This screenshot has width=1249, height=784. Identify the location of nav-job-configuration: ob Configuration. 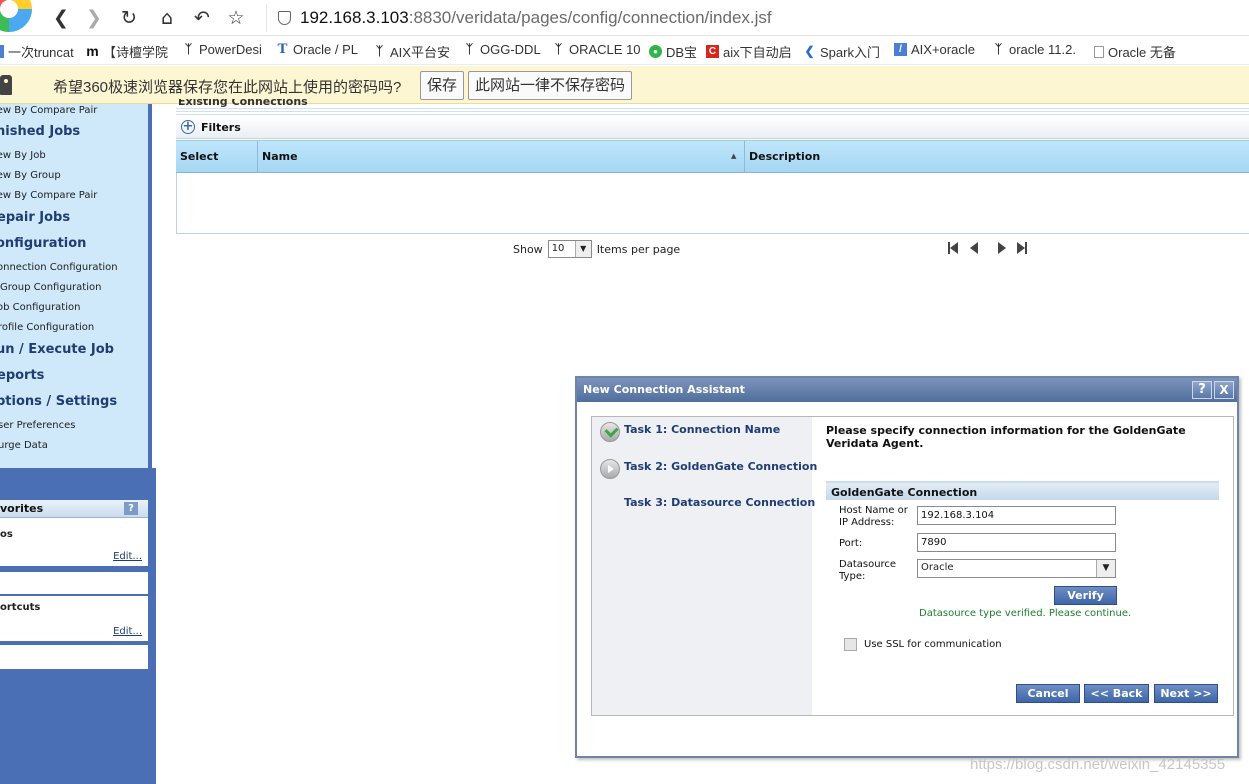
(40, 307).